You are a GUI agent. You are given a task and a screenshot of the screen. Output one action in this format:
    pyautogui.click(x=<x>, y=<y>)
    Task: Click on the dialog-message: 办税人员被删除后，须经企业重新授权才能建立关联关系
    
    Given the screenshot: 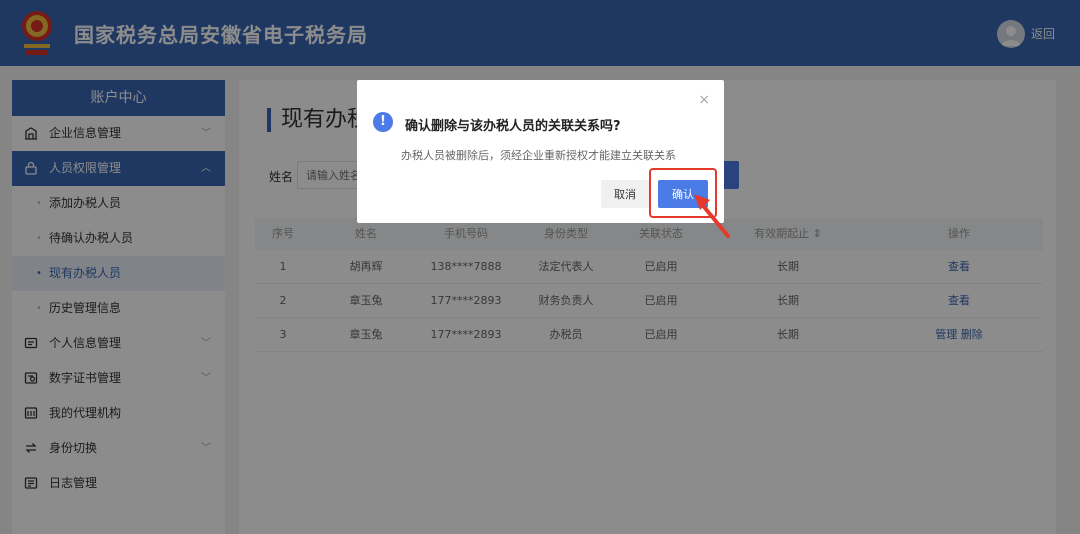 What is the action you would take?
    pyautogui.click(x=538, y=155)
    